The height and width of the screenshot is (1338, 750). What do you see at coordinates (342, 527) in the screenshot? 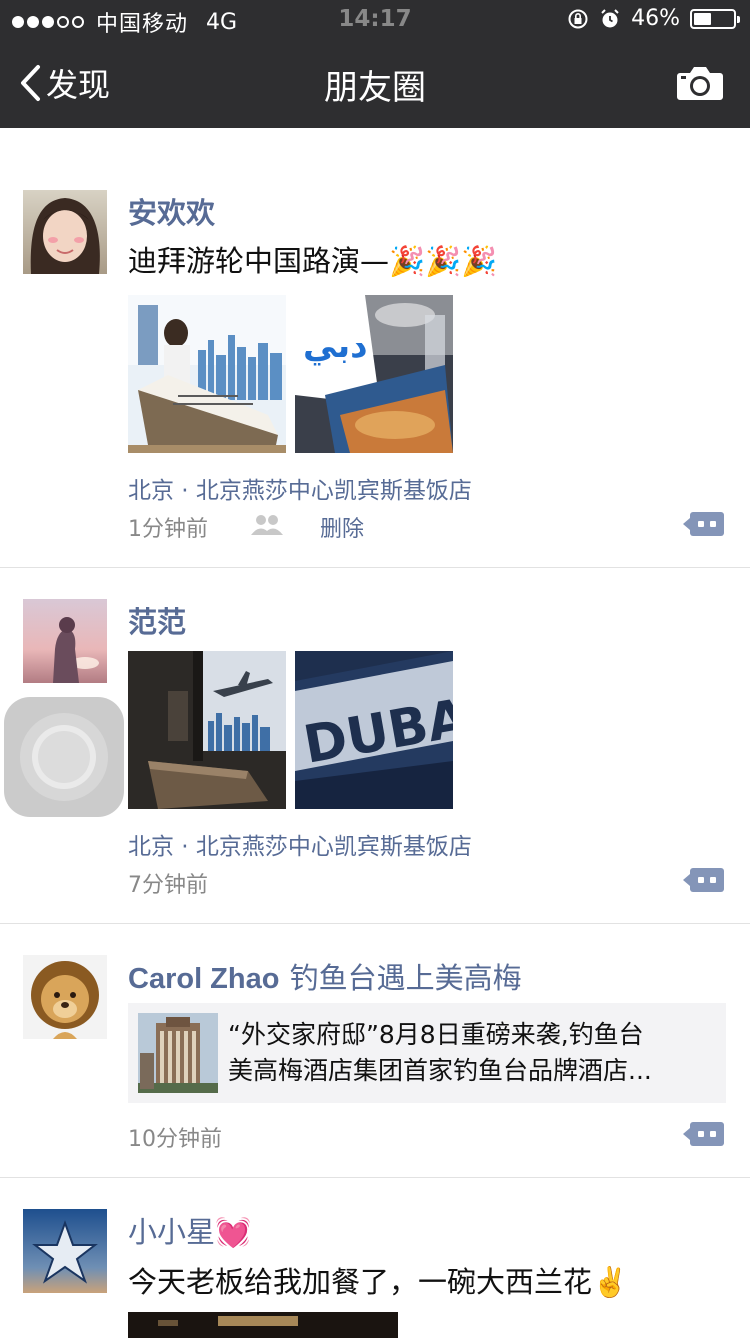
I see `delete-button: 删除` at bounding box center [342, 527].